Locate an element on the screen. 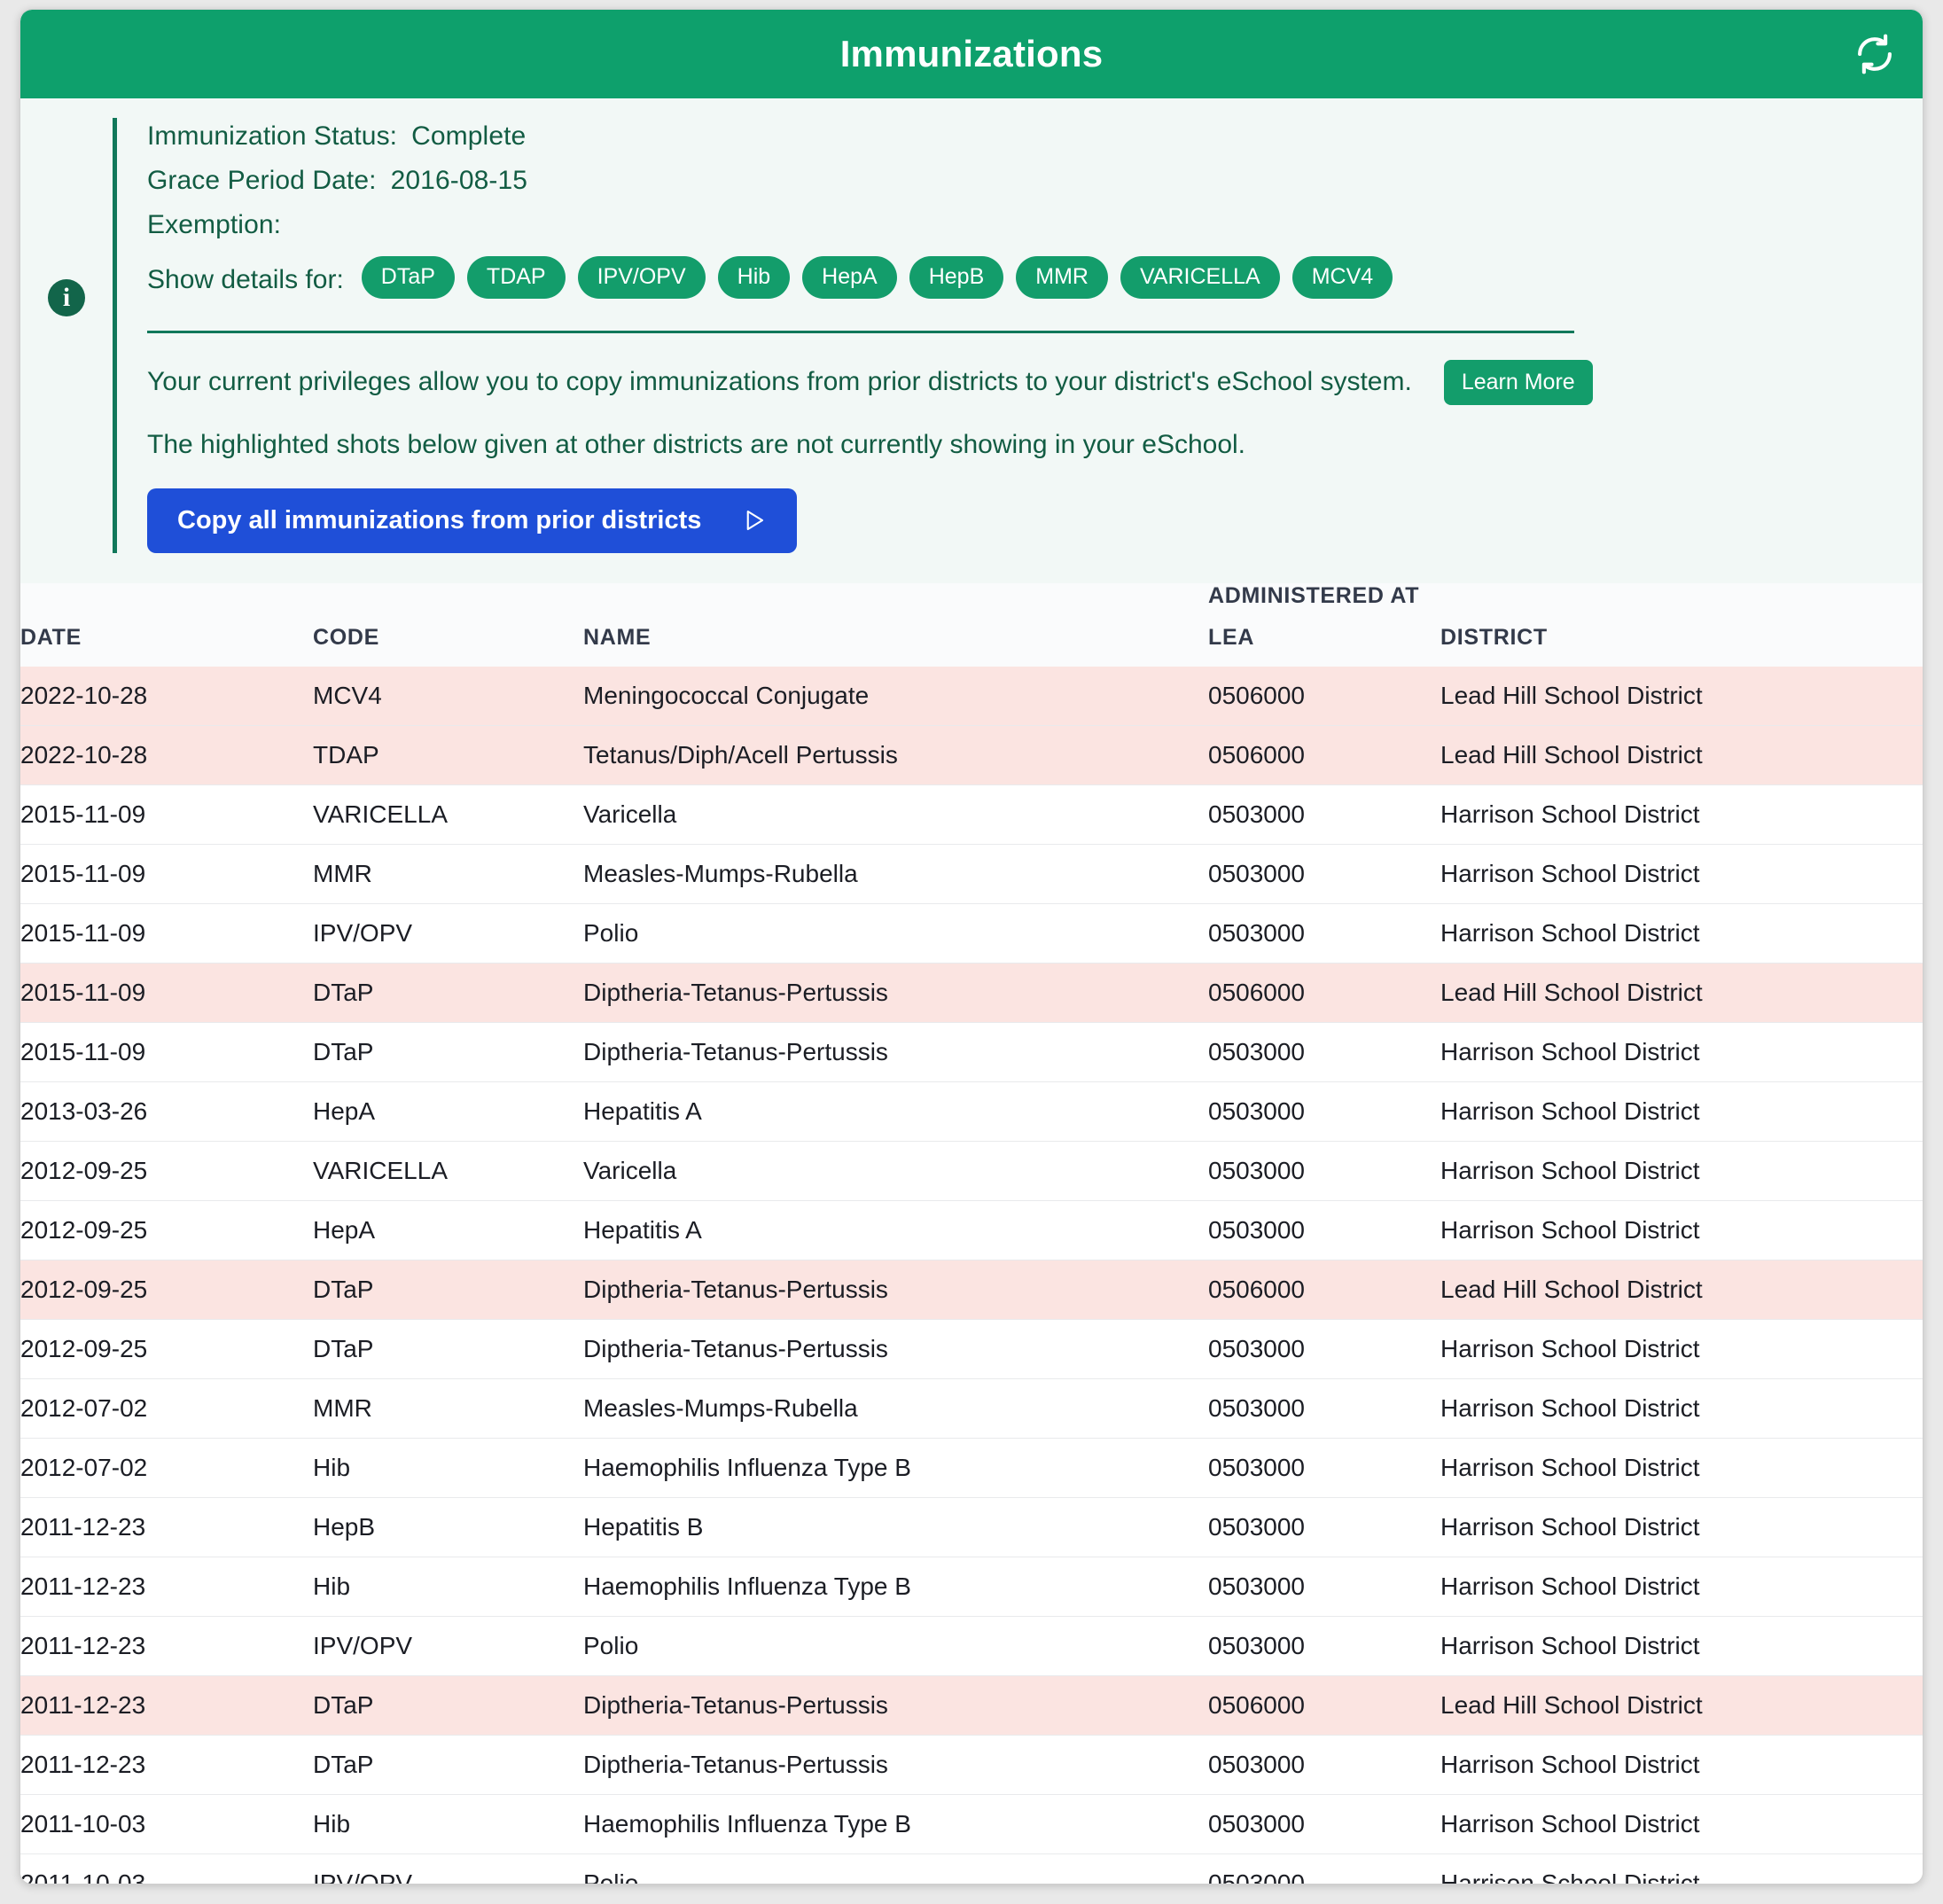  vaccine-chip-tdap: TDAP is located at coordinates (516, 277).